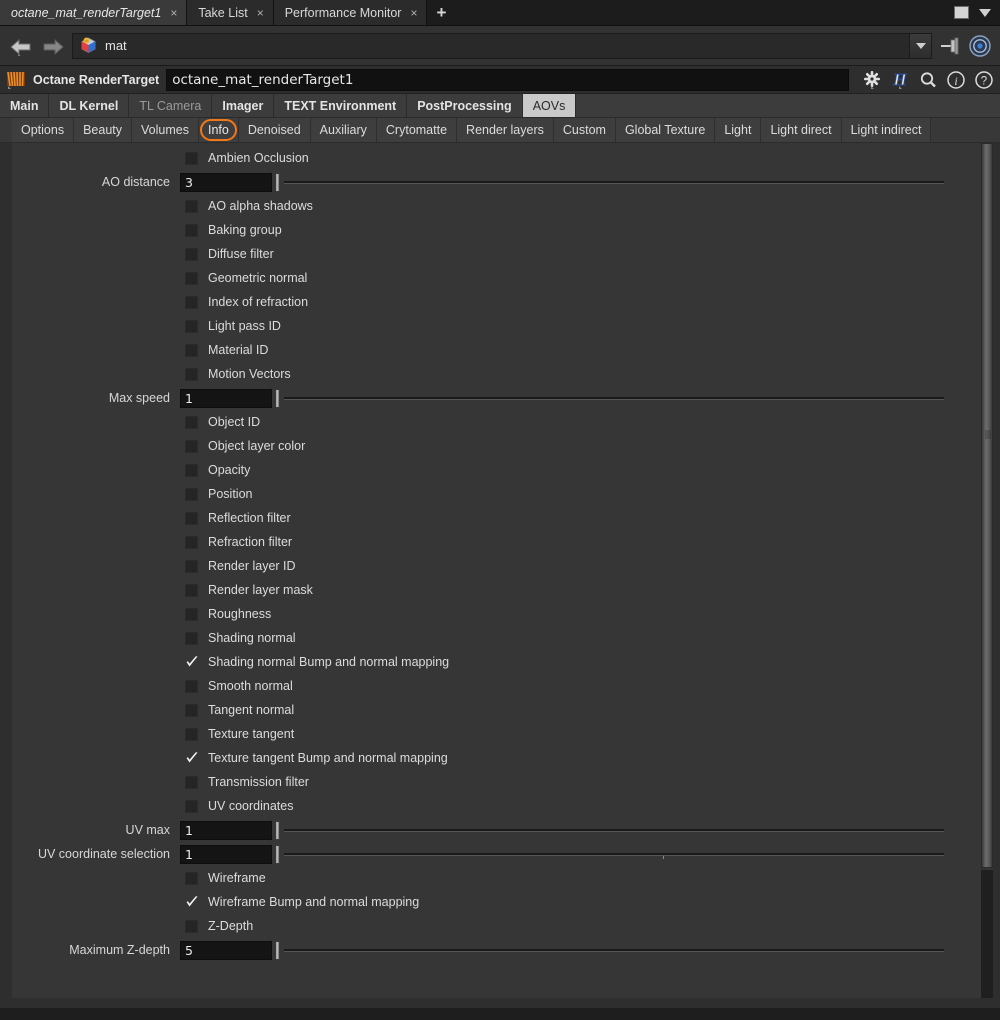  Describe the element at coordinates (872, 80) in the screenshot. I see `gear-icon` at that location.